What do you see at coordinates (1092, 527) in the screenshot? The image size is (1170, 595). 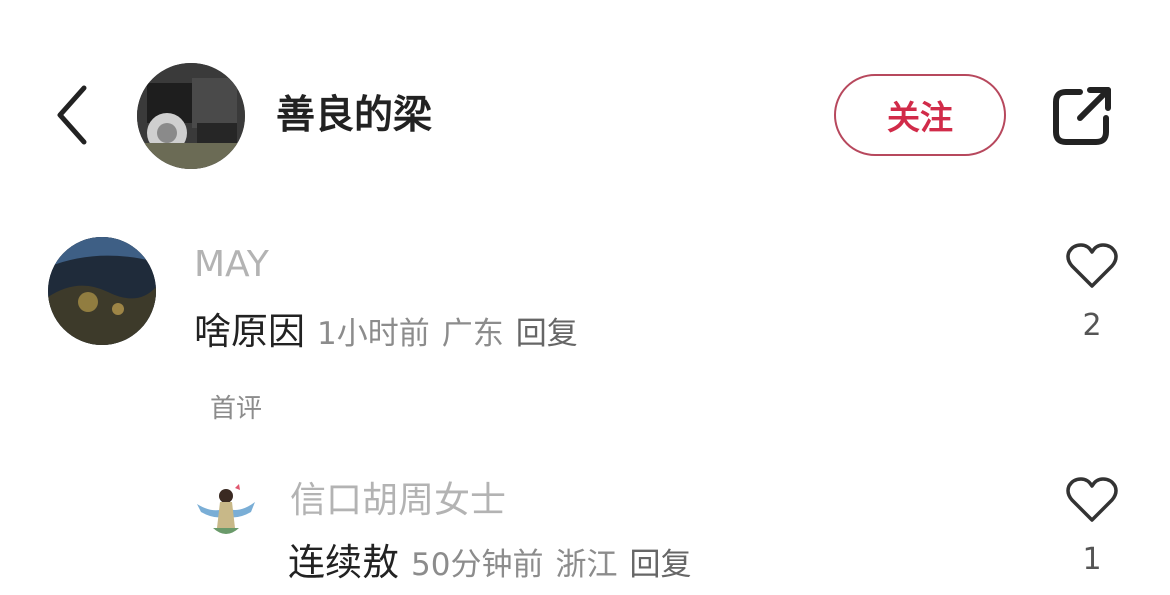 I see `like-button: 1` at bounding box center [1092, 527].